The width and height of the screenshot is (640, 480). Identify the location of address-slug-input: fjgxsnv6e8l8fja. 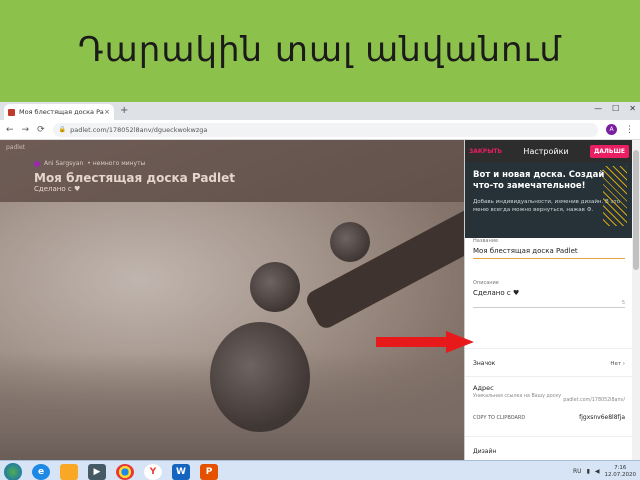
(602, 417).